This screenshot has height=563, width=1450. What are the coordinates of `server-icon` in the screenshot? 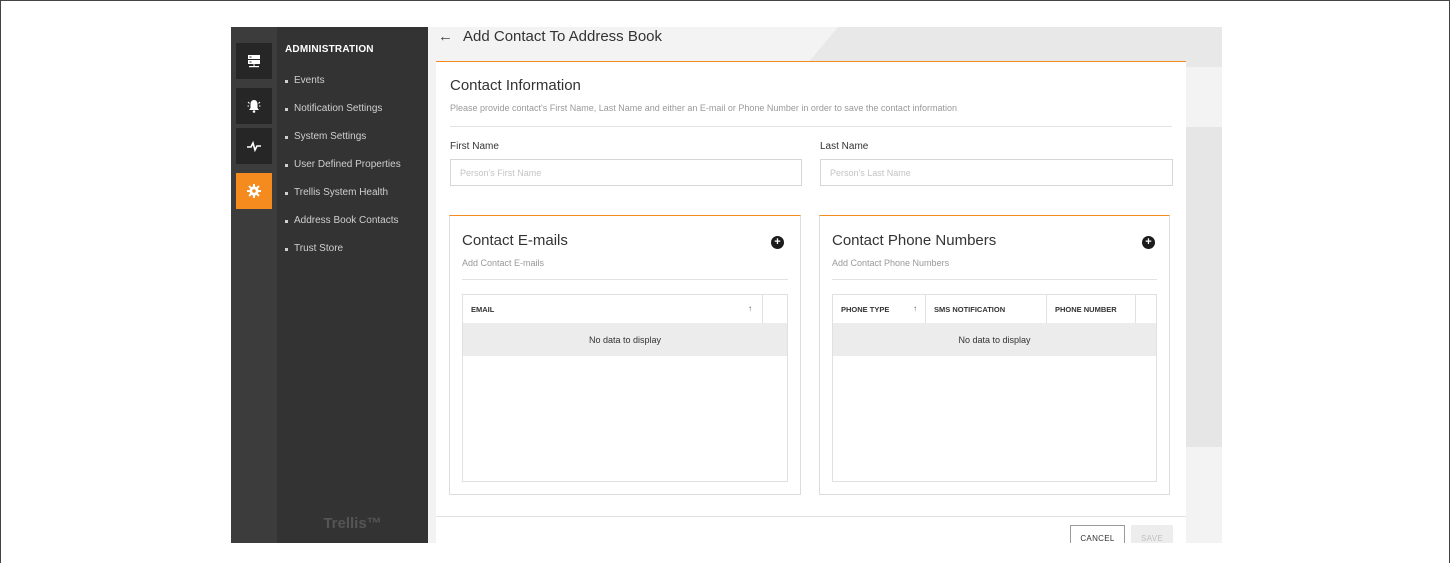 It's located at (254, 61).